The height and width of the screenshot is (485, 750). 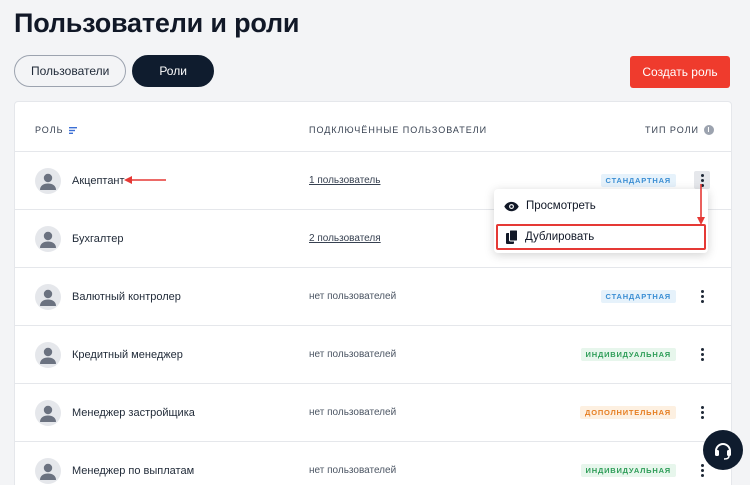 What do you see at coordinates (601, 221) in the screenshot?
I see `row-context-menu: Просмотреть Дублировать` at bounding box center [601, 221].